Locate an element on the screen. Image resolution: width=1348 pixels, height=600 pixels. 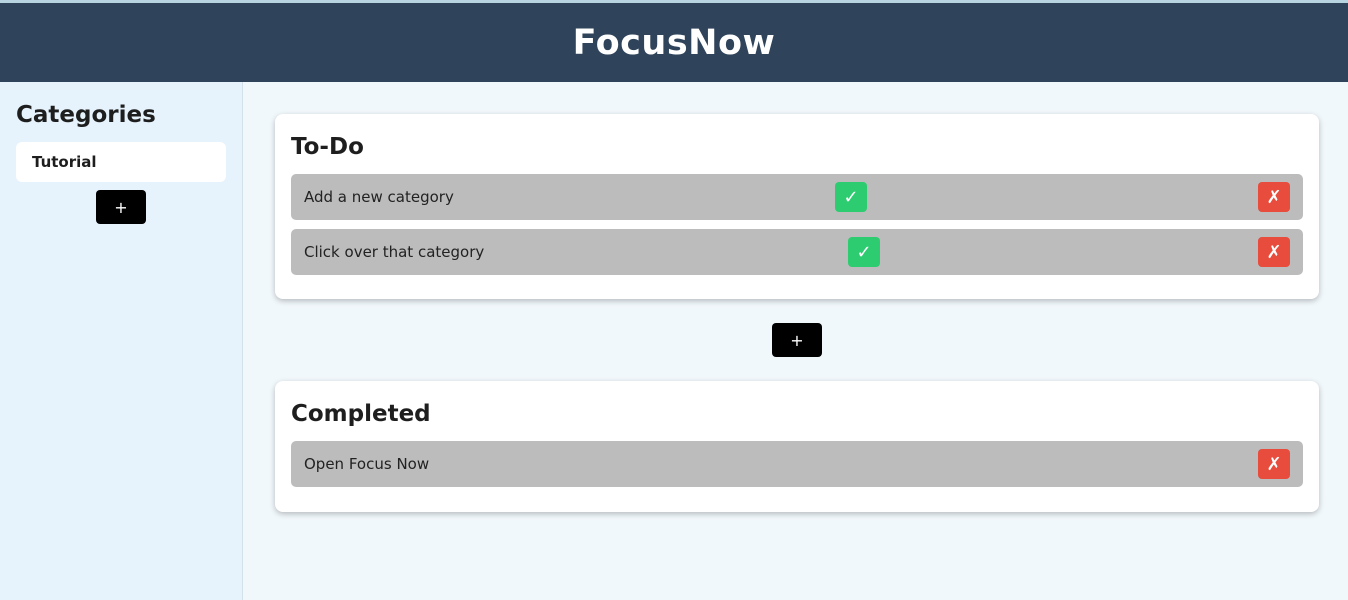
todo-heading: To-Do is located at coordinates (327, 147).